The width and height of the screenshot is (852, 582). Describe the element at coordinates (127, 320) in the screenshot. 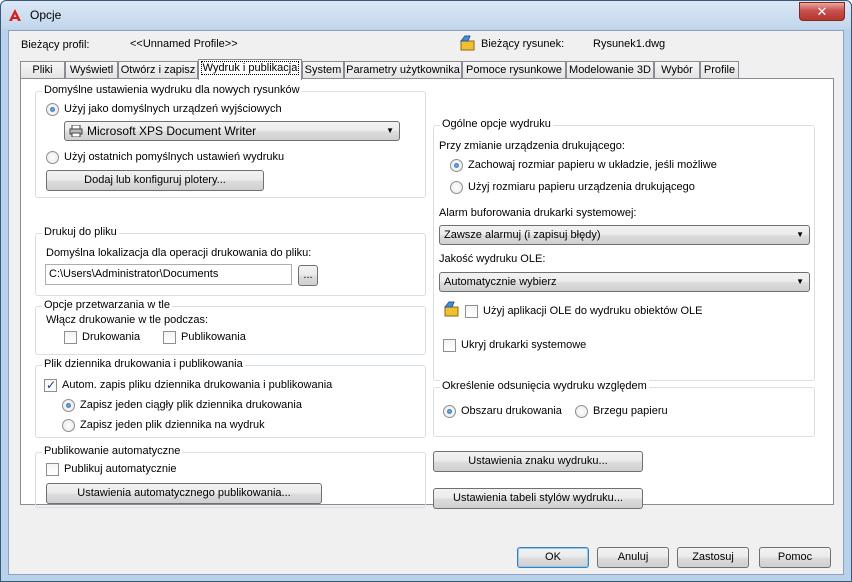

I see `background-subtitle: Włącz drukowanie w tle podczas:` at that location.